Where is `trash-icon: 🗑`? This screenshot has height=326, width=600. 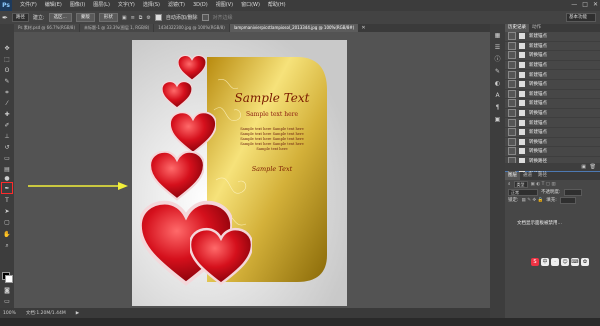
trash-icon: 🗑 is located at coordinates (593, 167).